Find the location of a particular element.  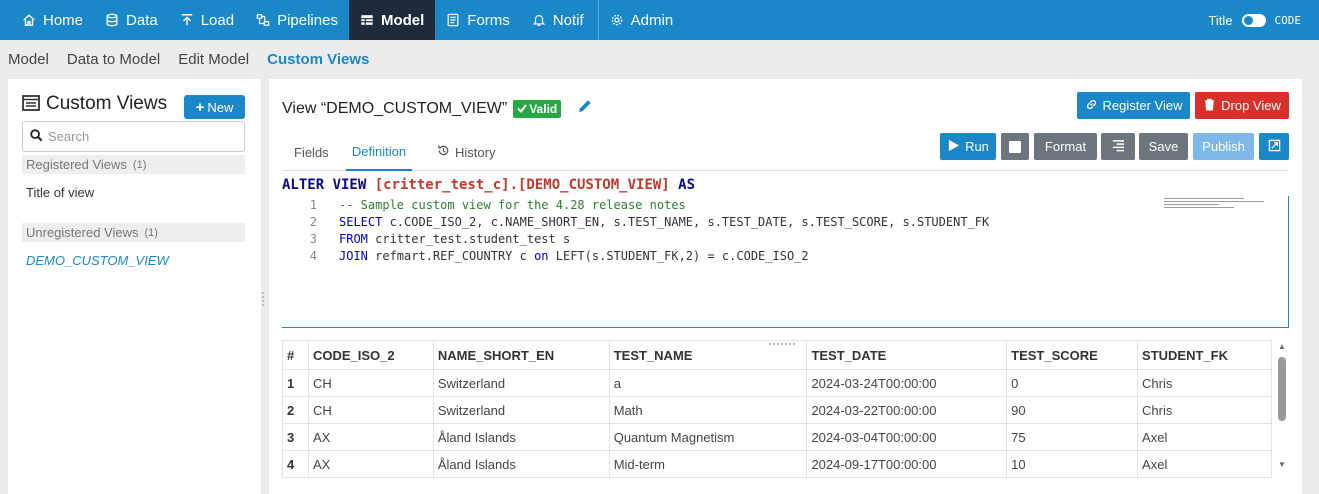

column-header: CODE_ISO_2 is located at coordinates (370, 355).